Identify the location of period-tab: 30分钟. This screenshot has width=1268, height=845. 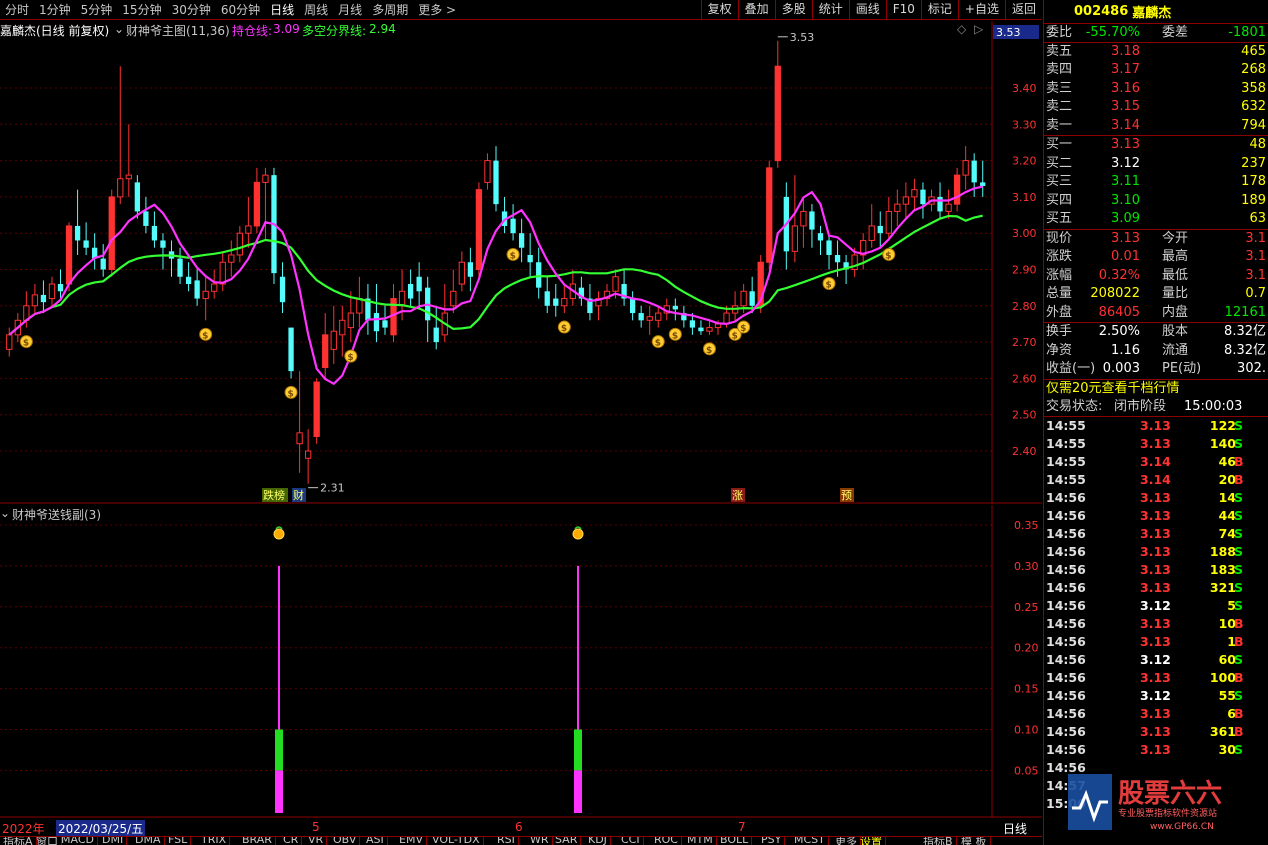
(191, 10).